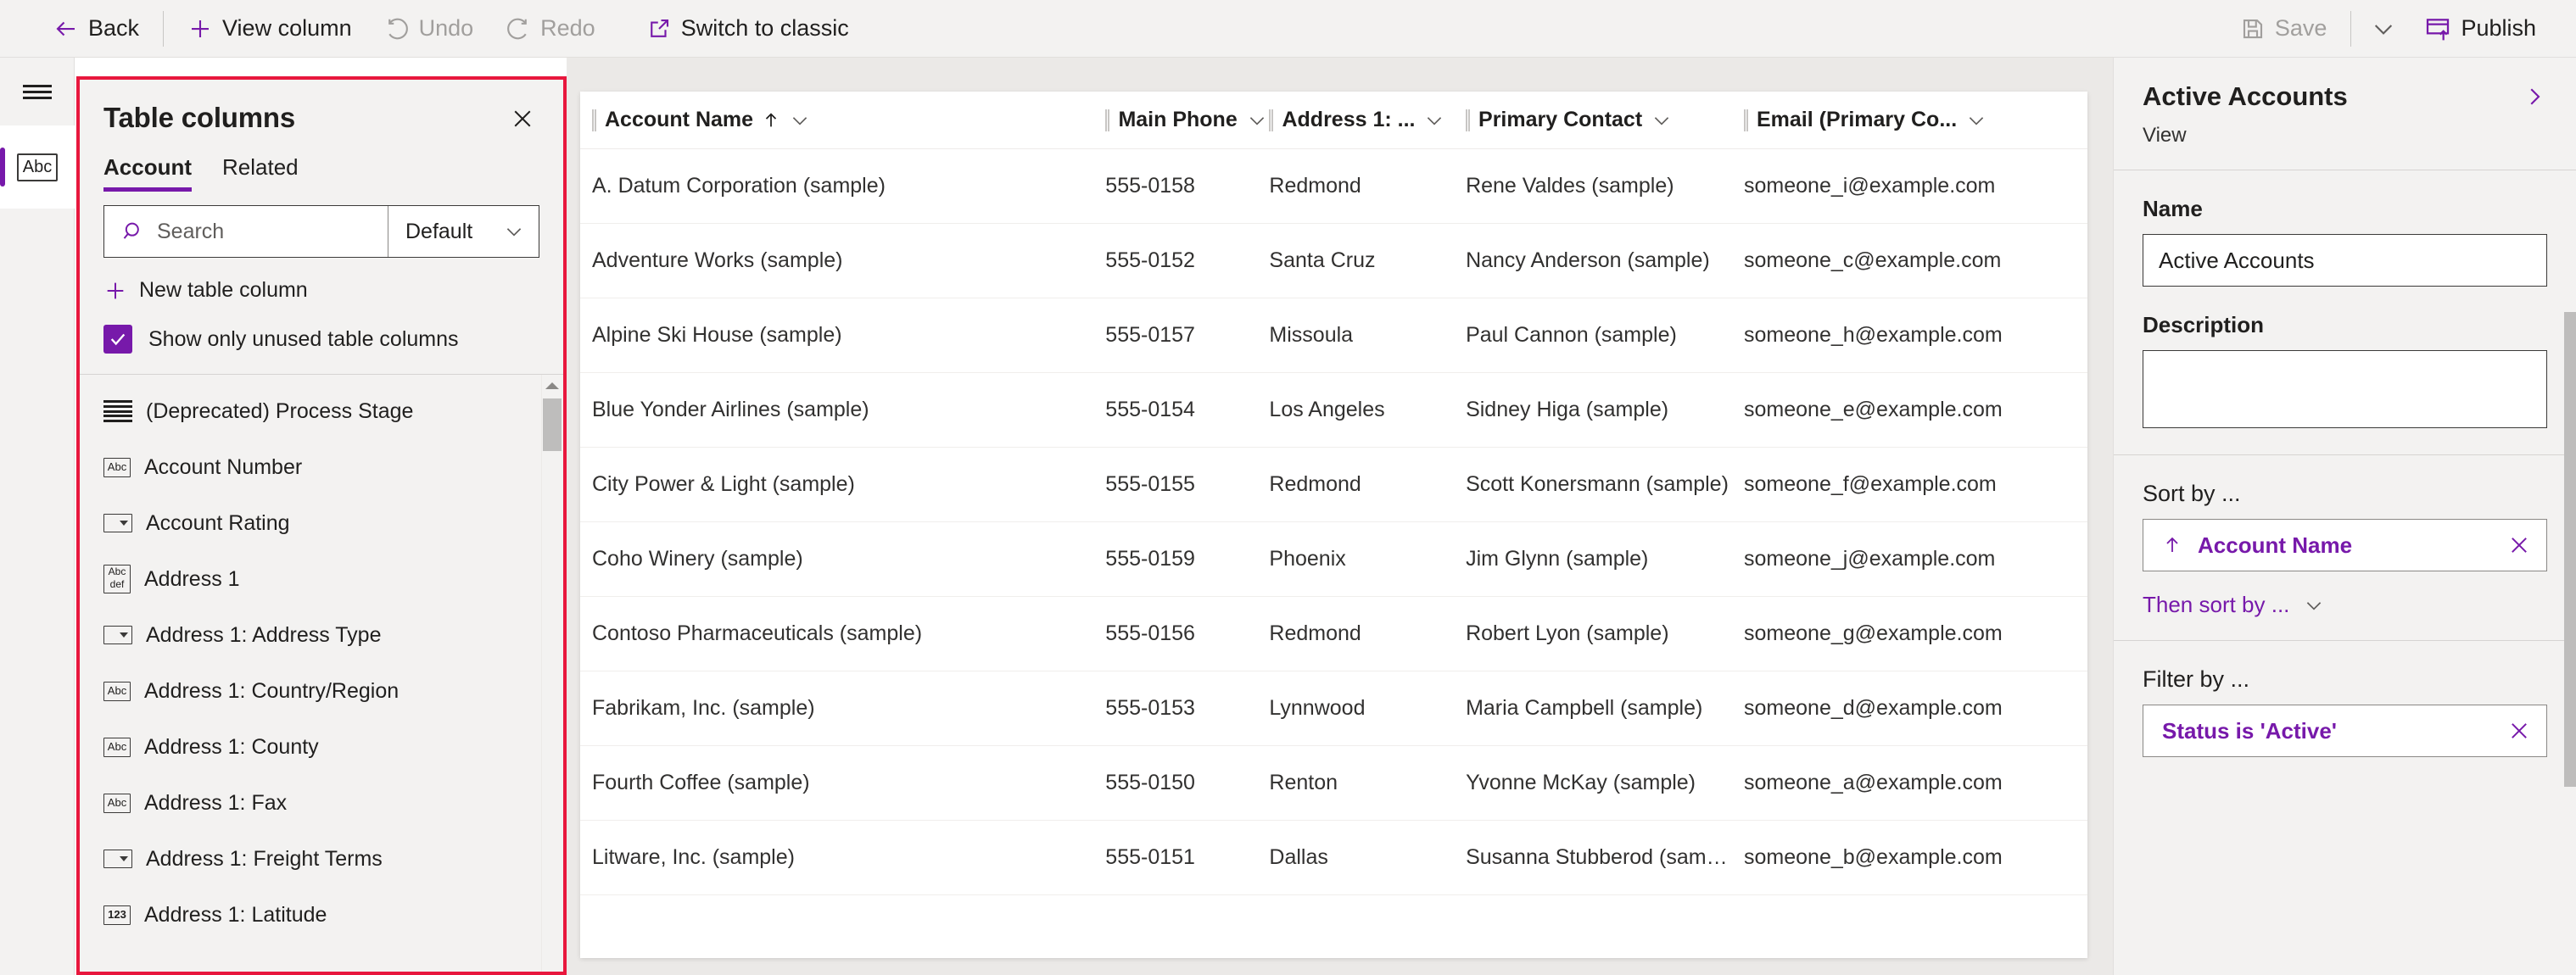 The height and width of the screenshot is (975, 2576). Describe the element at coordinates (1873, 857) in the screenshot. I see `table-cell: someone_b@example.com` at that location.